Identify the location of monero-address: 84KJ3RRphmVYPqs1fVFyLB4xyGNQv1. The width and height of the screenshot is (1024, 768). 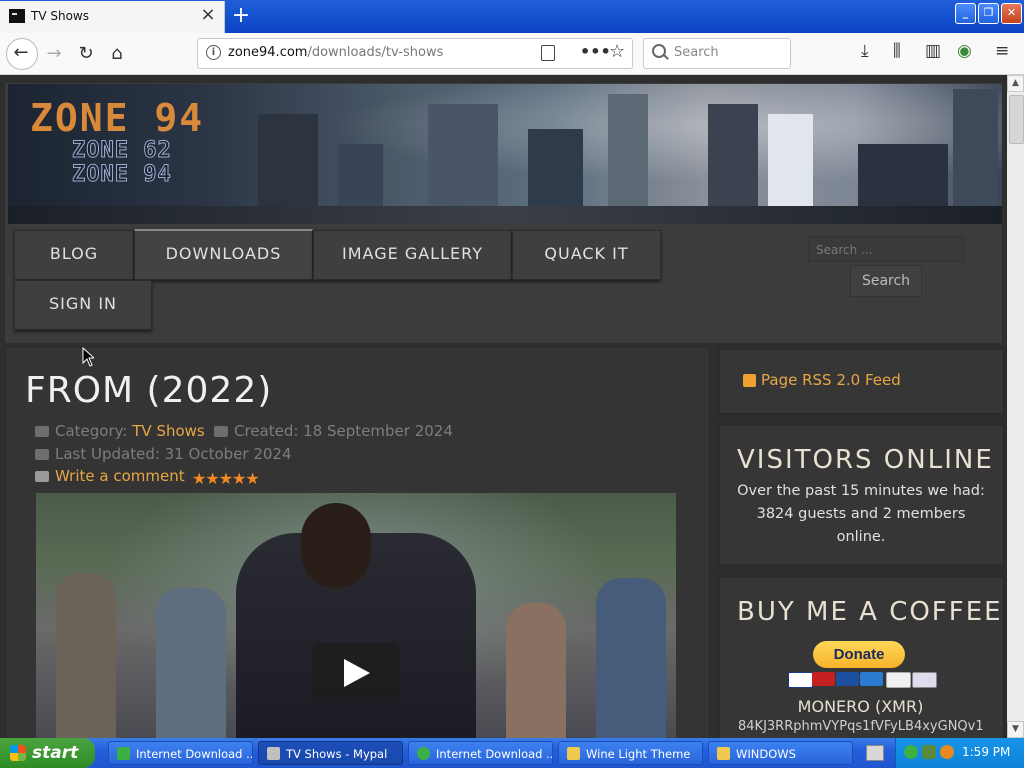
(860, 726).